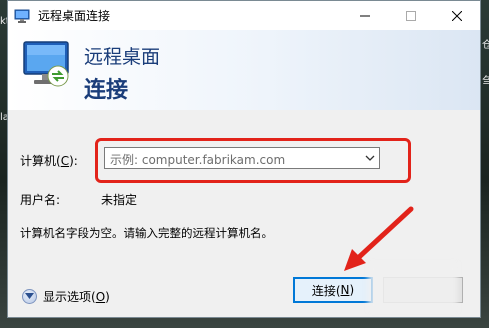  Describe the element at coordinates (46, 64) in the screenshot. I see `remote-desktop-monitor-icon` at that location.